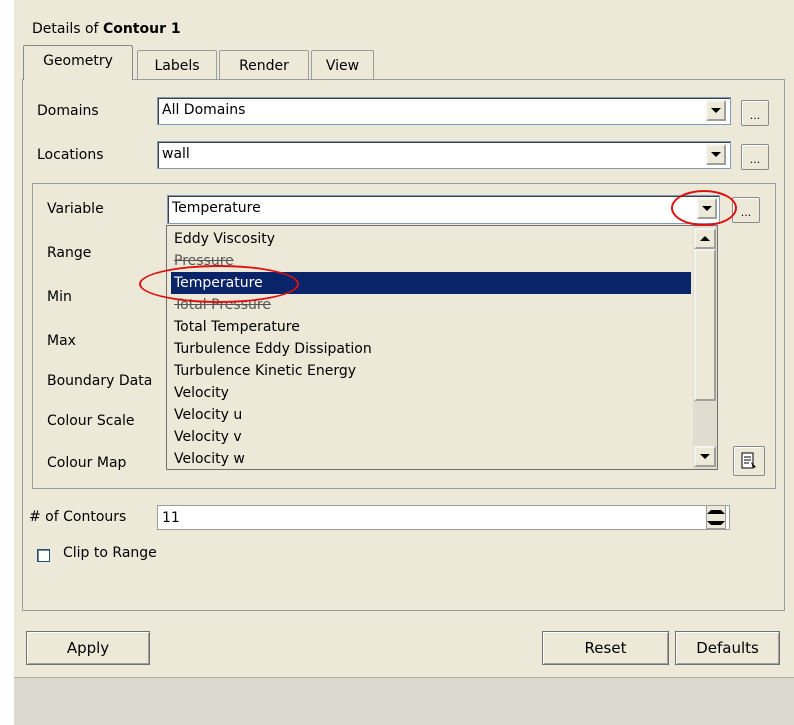 The height and width of the screenshot is (725, 794). Describe the element at coordinates (705, 325) in the screenshot. I see `scroll-thumb` at that location.